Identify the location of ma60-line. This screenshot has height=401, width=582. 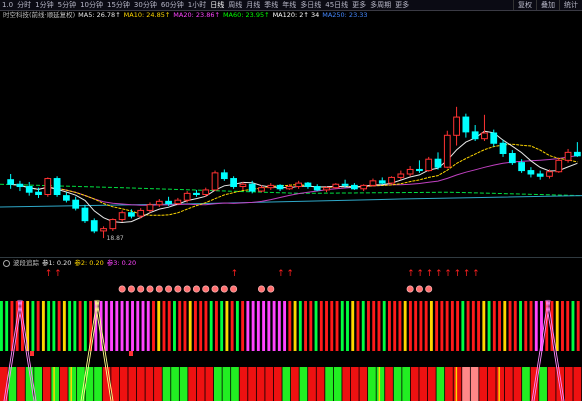
(291, 190).